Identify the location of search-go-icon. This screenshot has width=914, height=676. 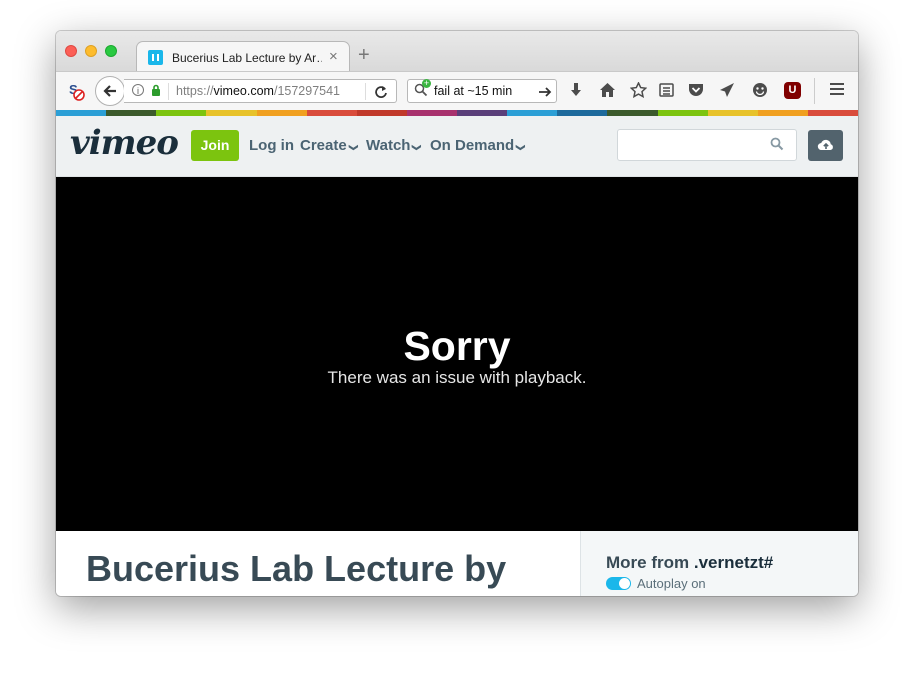
(545, 92).